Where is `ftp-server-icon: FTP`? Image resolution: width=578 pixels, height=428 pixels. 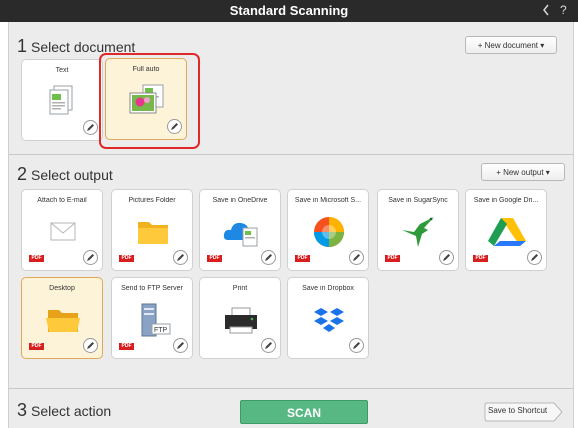
ftp-server-icon: FTP is located at coordinates (153, 320).